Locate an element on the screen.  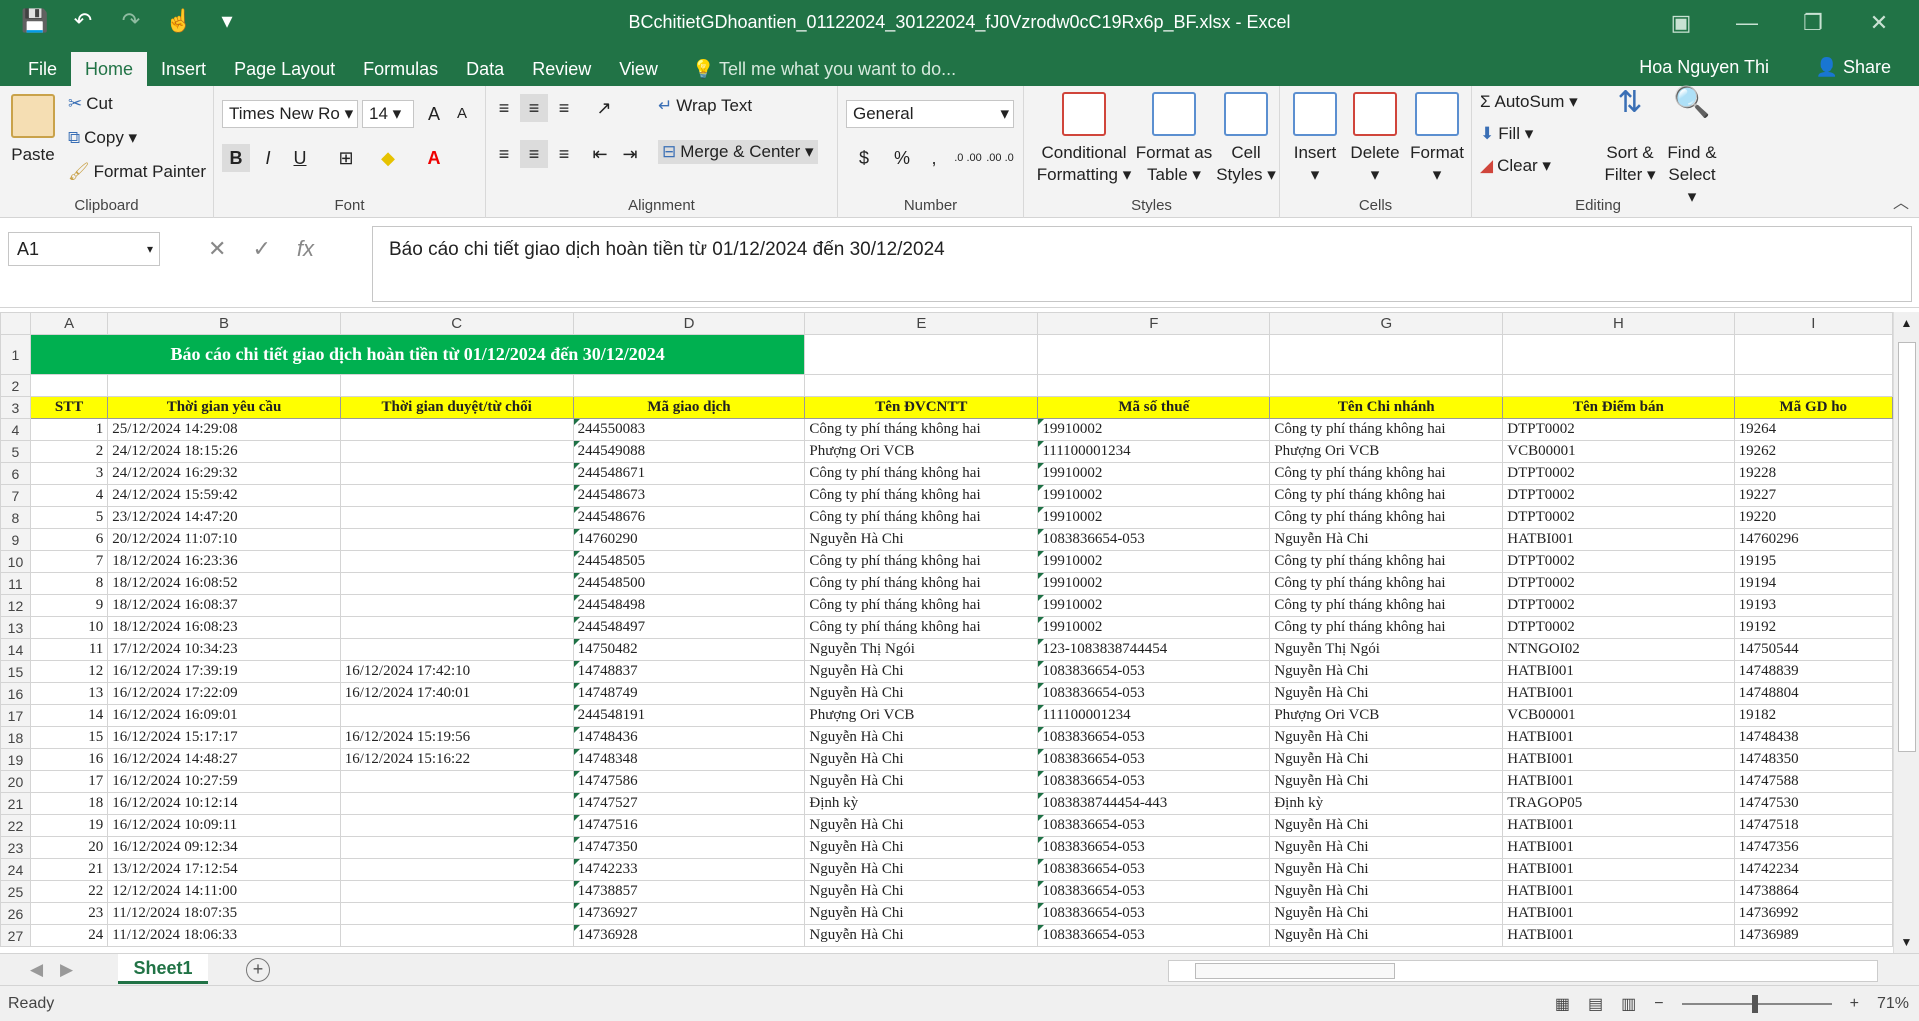
select-all-corner is located at coordinates (15, 323).